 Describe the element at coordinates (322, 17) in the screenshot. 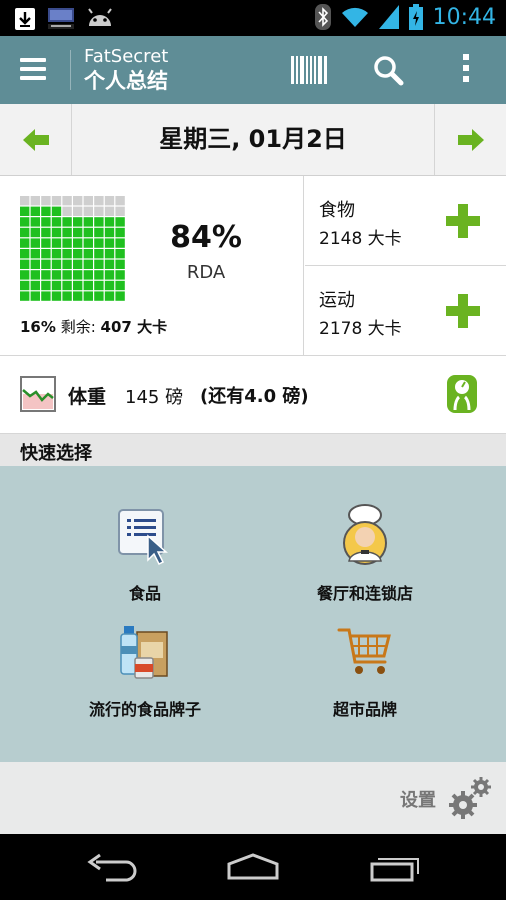

I see `bluetooth-icon` at that location.